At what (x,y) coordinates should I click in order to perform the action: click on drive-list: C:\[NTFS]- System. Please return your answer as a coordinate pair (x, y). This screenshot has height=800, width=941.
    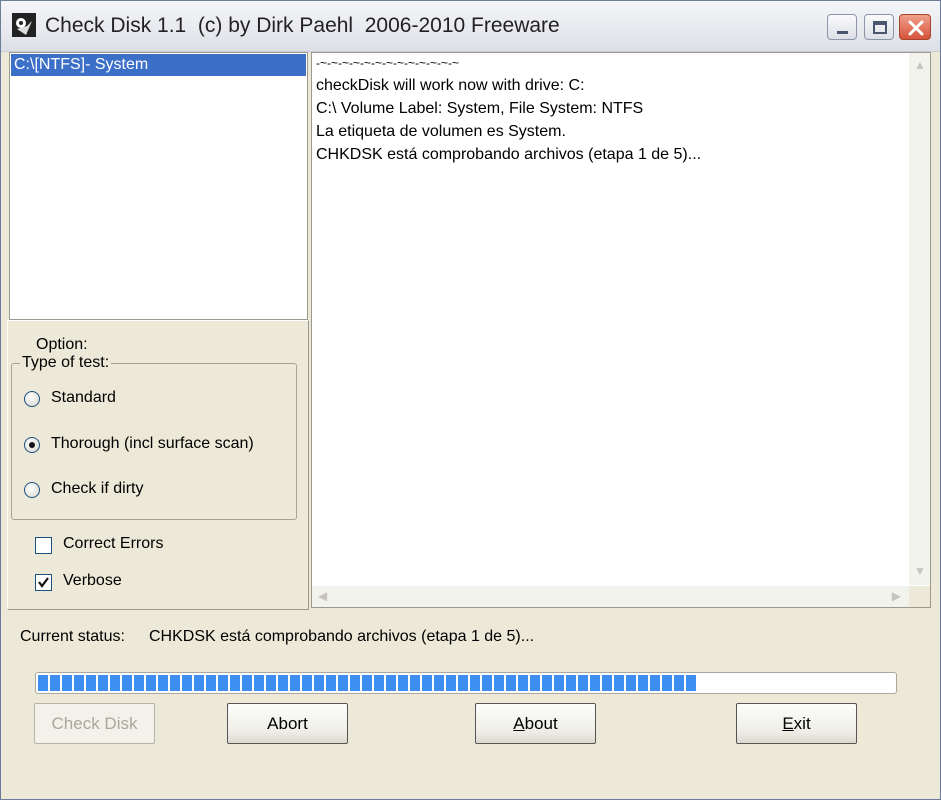
    Looking at the image, I should click on (158, 186).